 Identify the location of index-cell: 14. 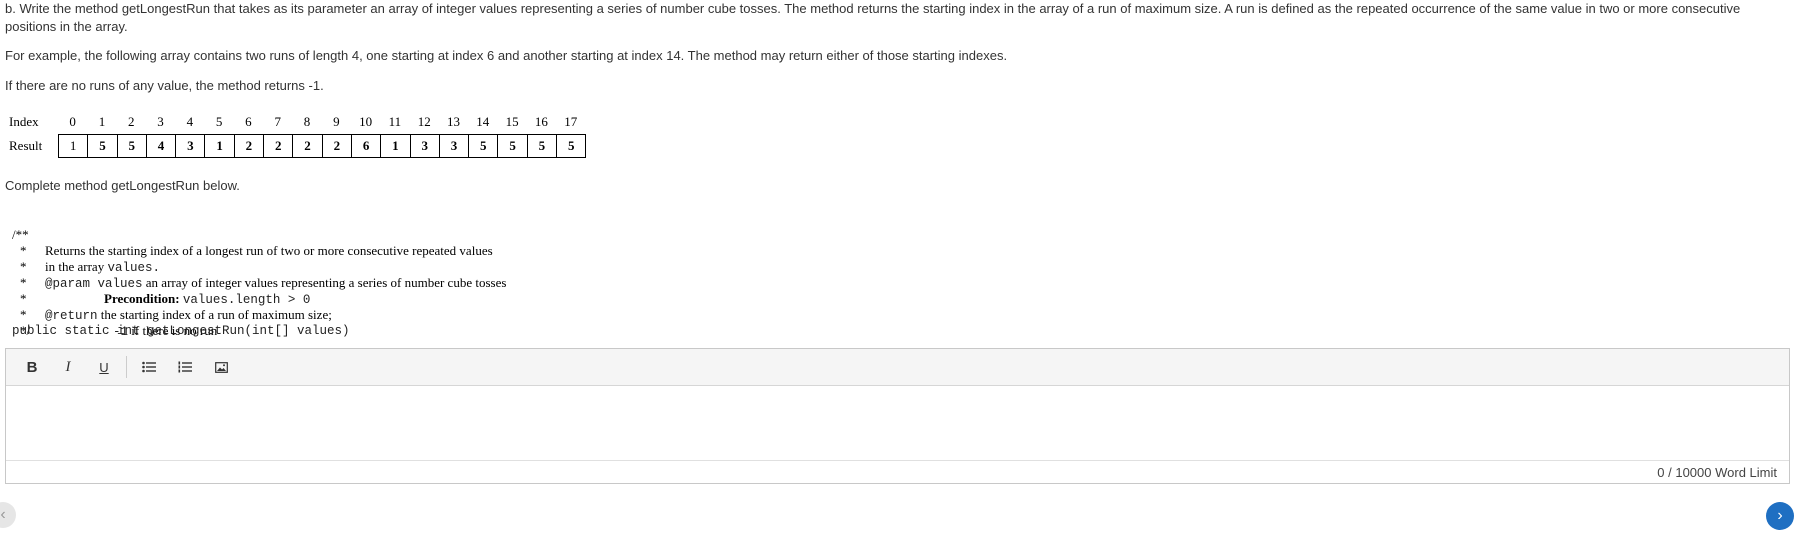
(483, 121).